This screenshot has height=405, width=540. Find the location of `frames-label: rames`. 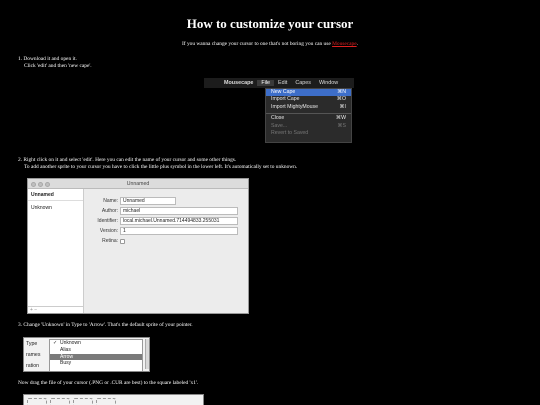

frames-label: rames is located at coordinates (33, 355).